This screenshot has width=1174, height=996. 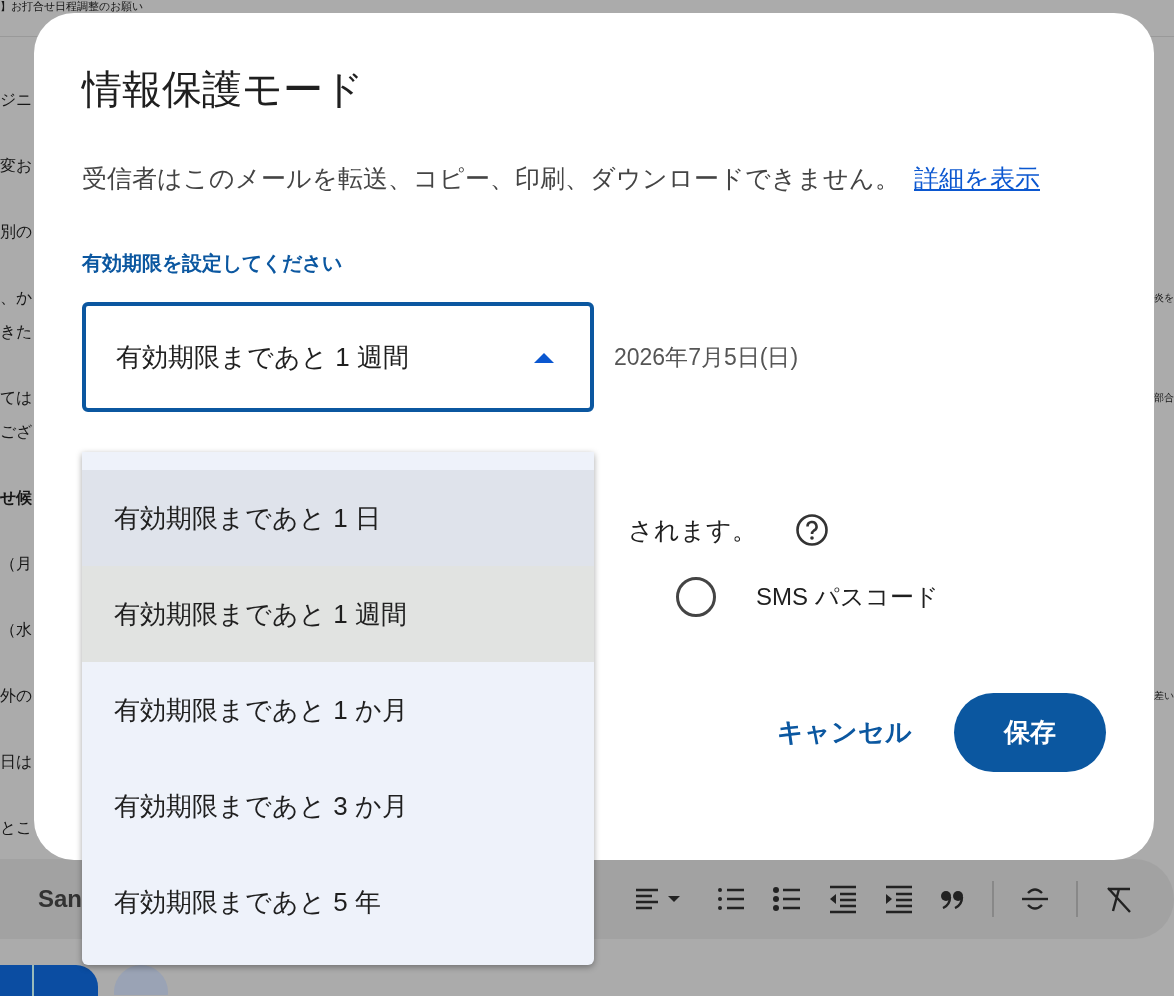 What do you see at coordinates (1164, 696) in the screenshot?
I see `email-text: 差い` at bounding box center [1164, 696].